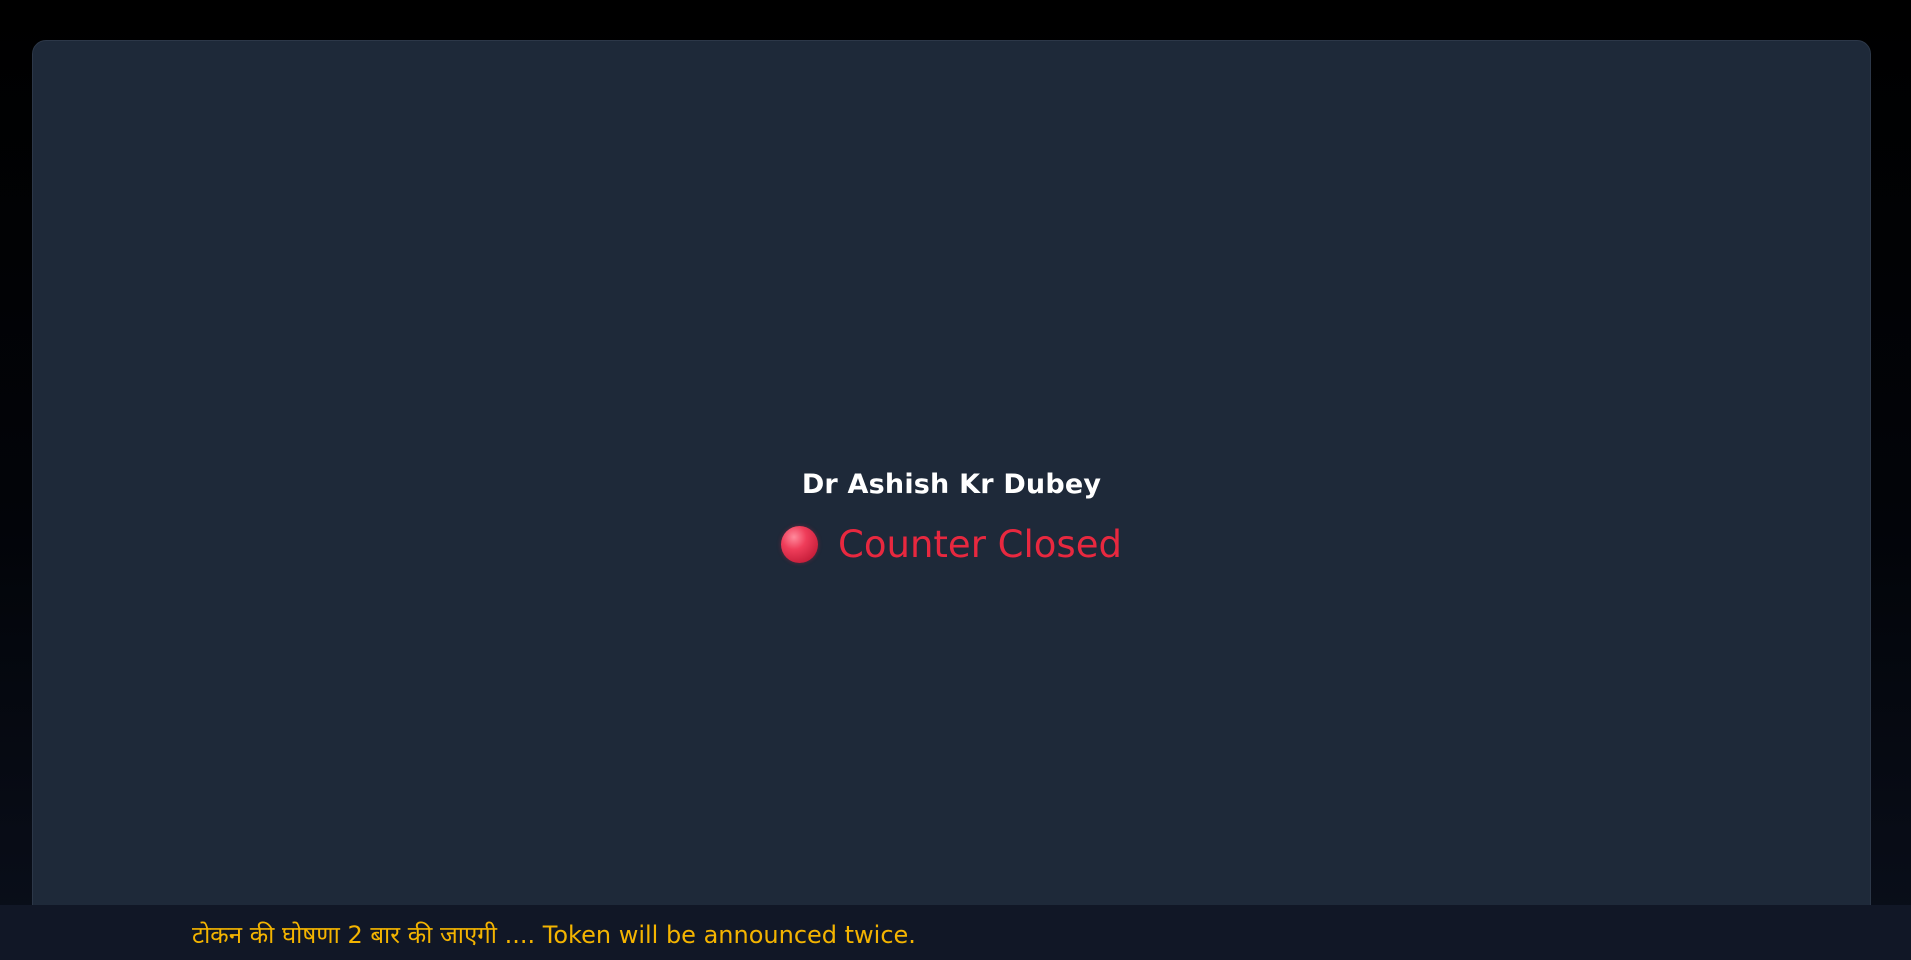 The height and width of the screenshot is (960, 1911). What do you see at coordinates (951, 484) in the screenshot?
I see `doctor-name: Dr Ashish Kr Dubey` at bounding box center [951, 484].